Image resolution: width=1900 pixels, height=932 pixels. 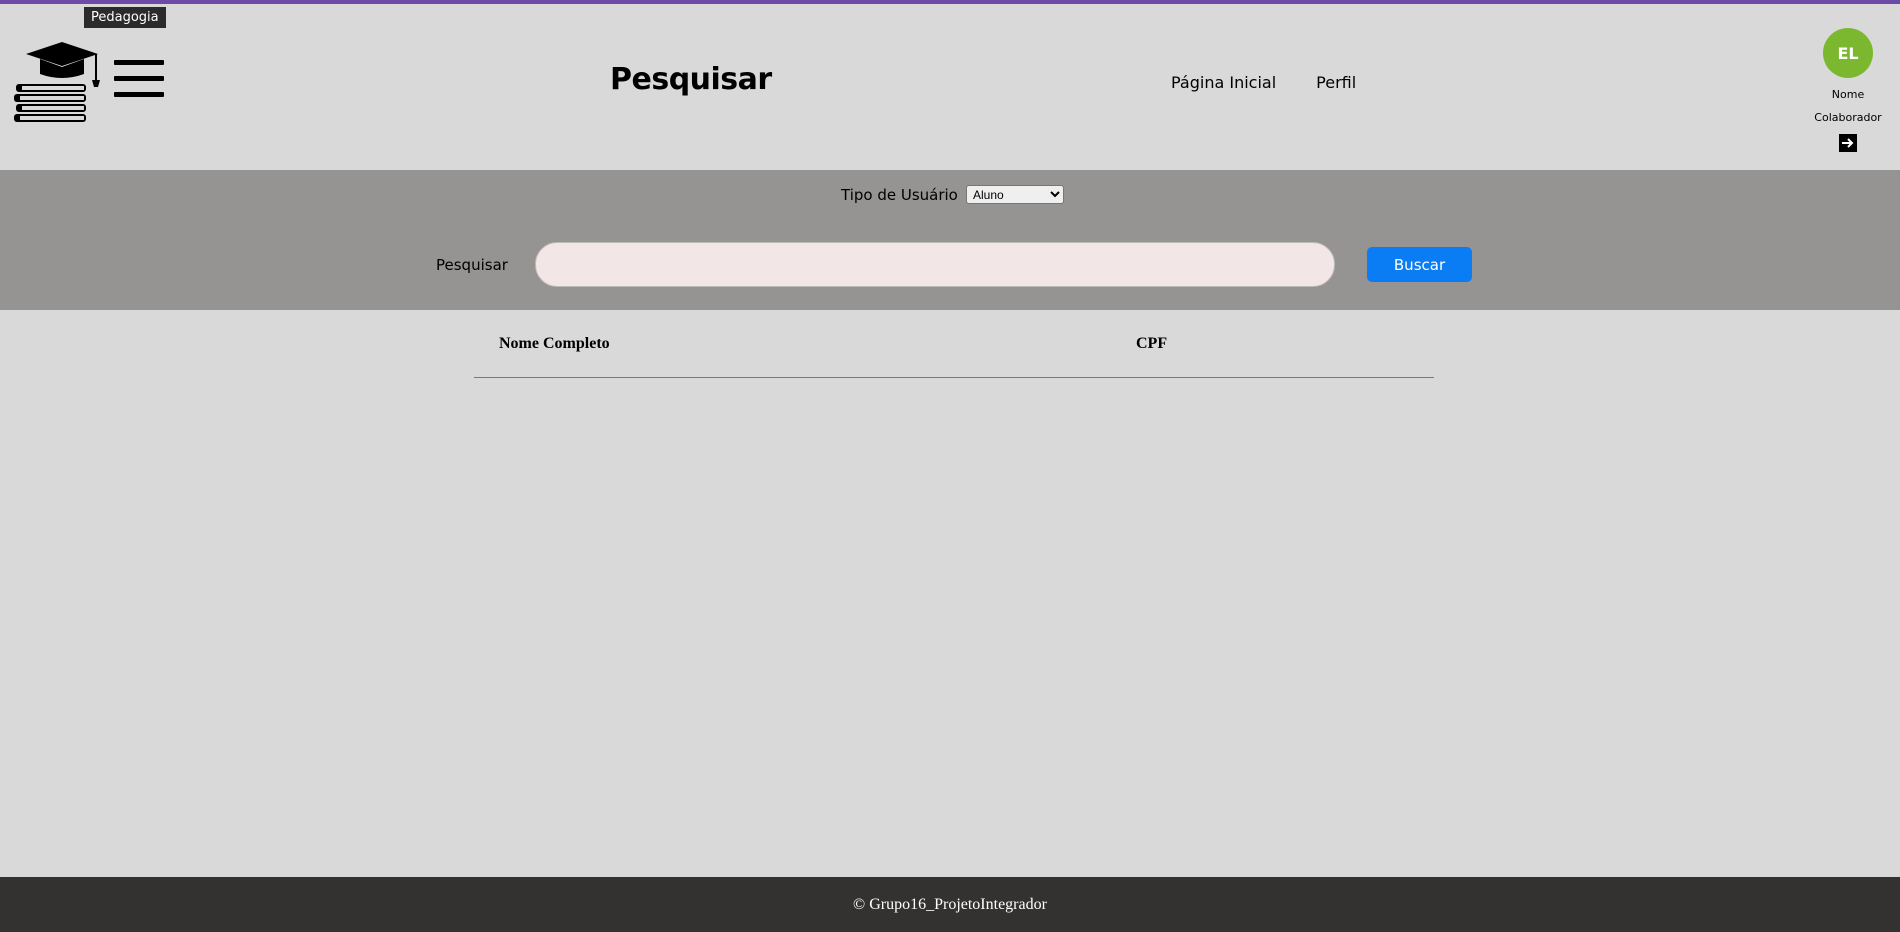 What do you see at coordinates (58, 82) in the screenshot?
I see `graduation-books-logo-icon` at bounding box center [58, 82].